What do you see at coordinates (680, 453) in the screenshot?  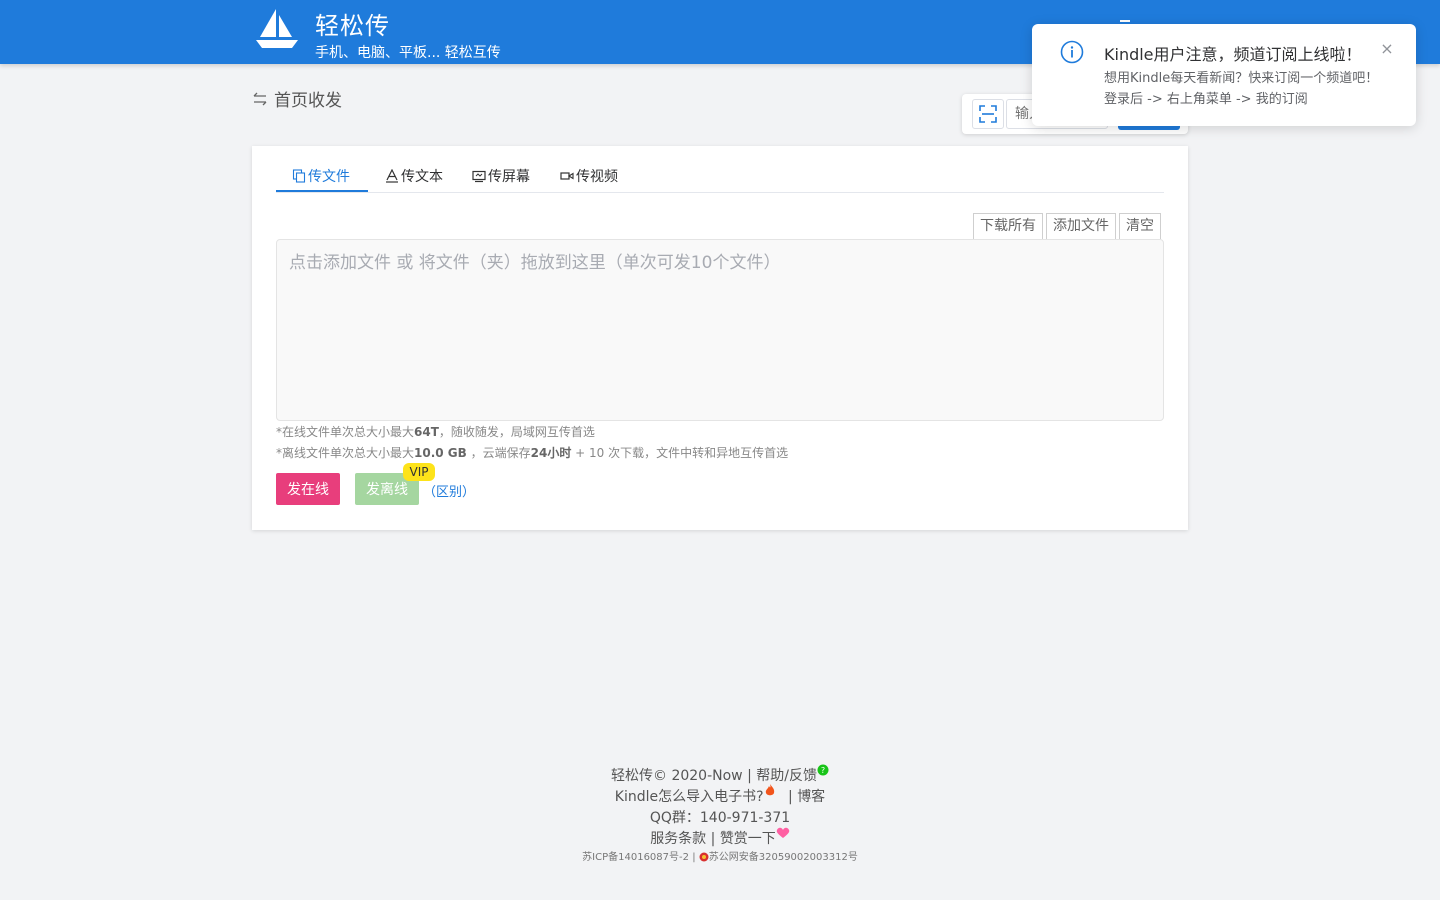 I see `offline-note-suffix: + 10 次下载，文件中转和异地互传首选` at bounding box center [680, 453].